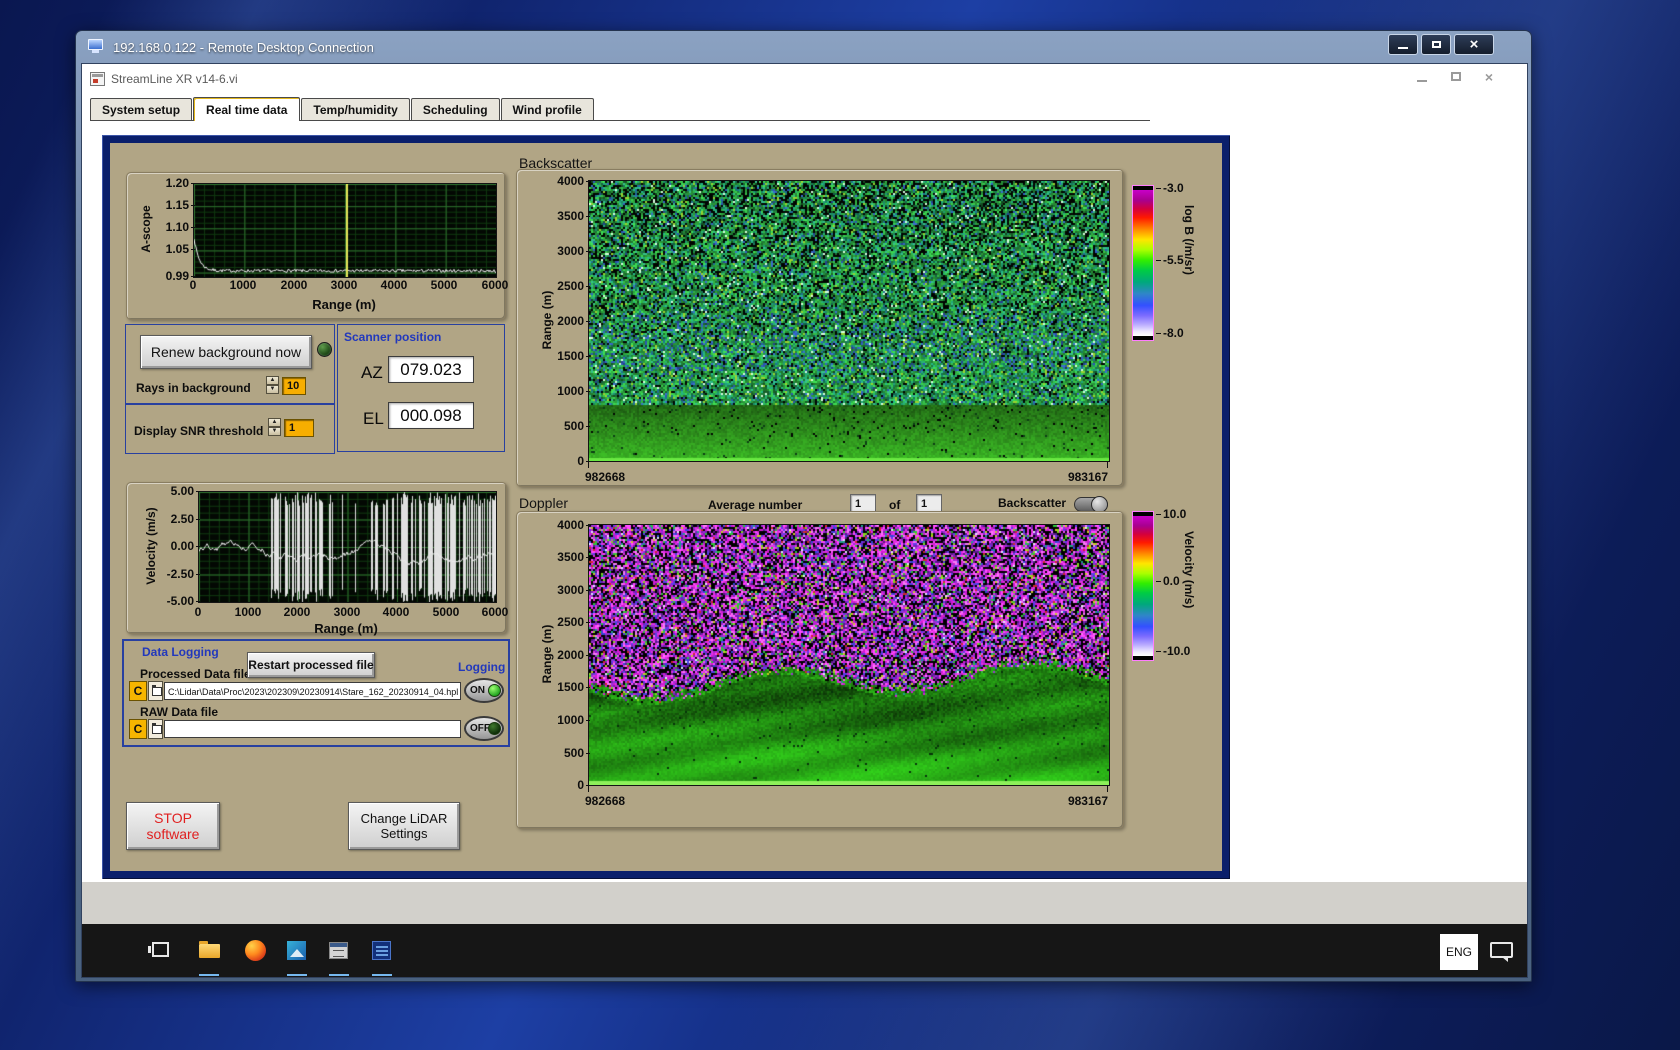 This screenshot has width=1680, height=1050. What do you see at coordinates (1436, 44) in the screenshot?
I see `rdp-maximize-button` at bounding box center [1436, 44].